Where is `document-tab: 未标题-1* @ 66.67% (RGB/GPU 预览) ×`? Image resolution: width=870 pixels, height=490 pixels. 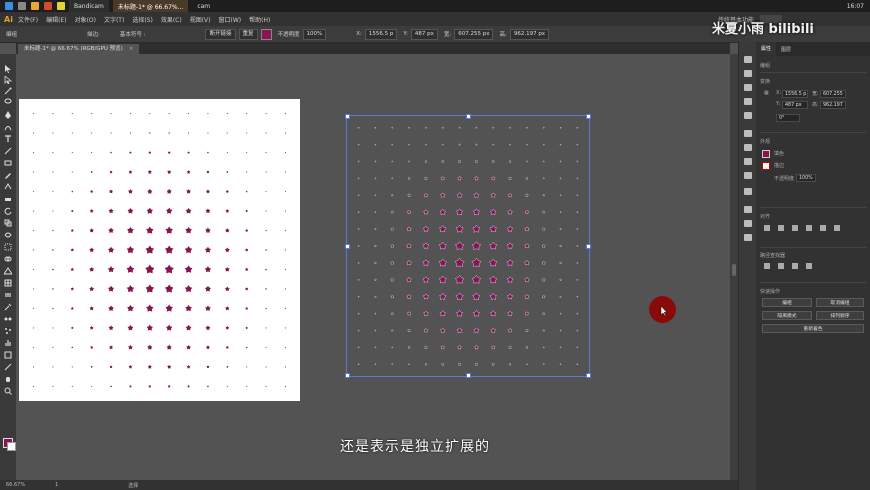 document-tab: 未标题-1* @ 66.67% (RGB/GPU 预览) × is located at coordinates (79, 49).